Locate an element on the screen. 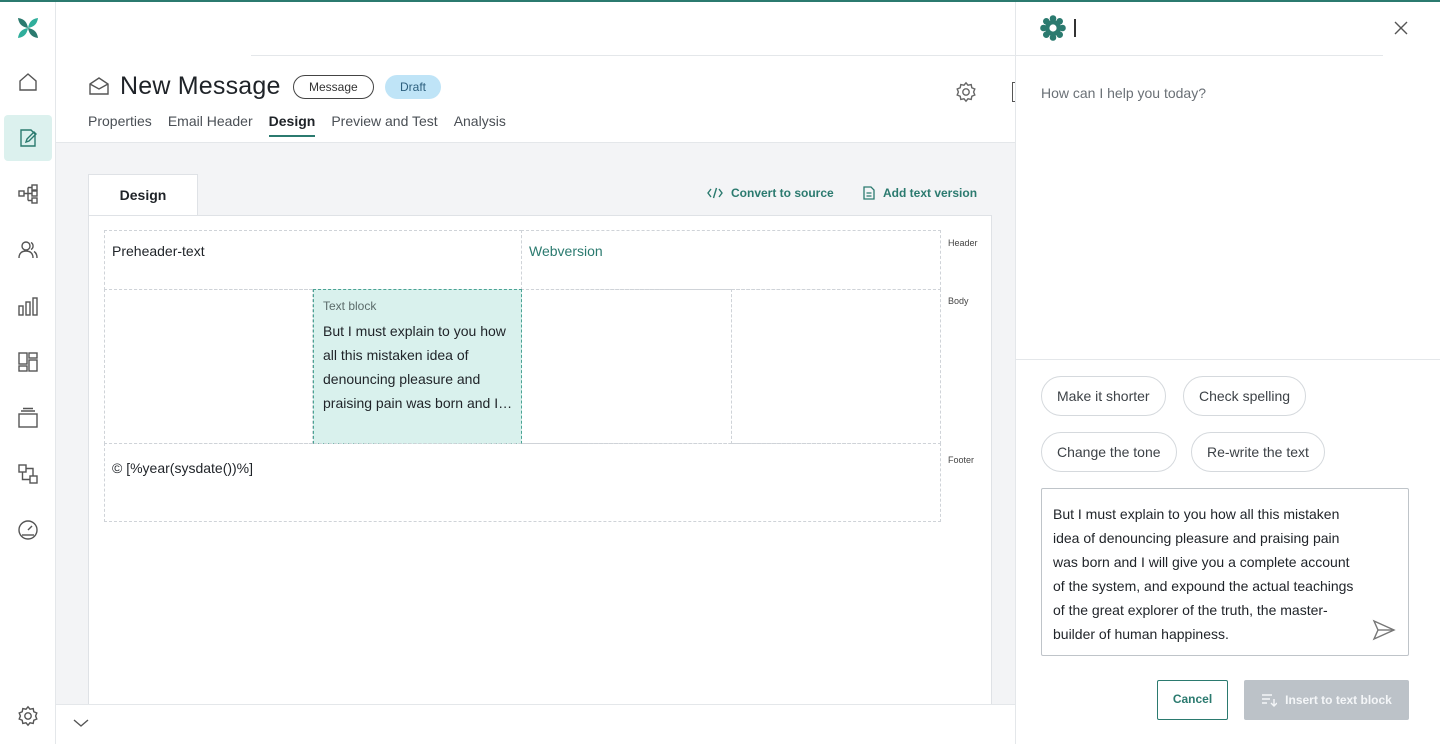  status-badge: Draft is located at coordinates (413, 87).